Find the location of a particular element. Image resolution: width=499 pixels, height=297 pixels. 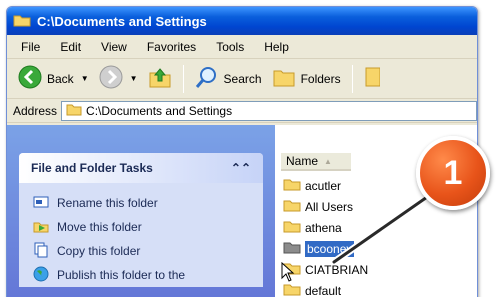

views-icon is located at coordinates (372, 78).